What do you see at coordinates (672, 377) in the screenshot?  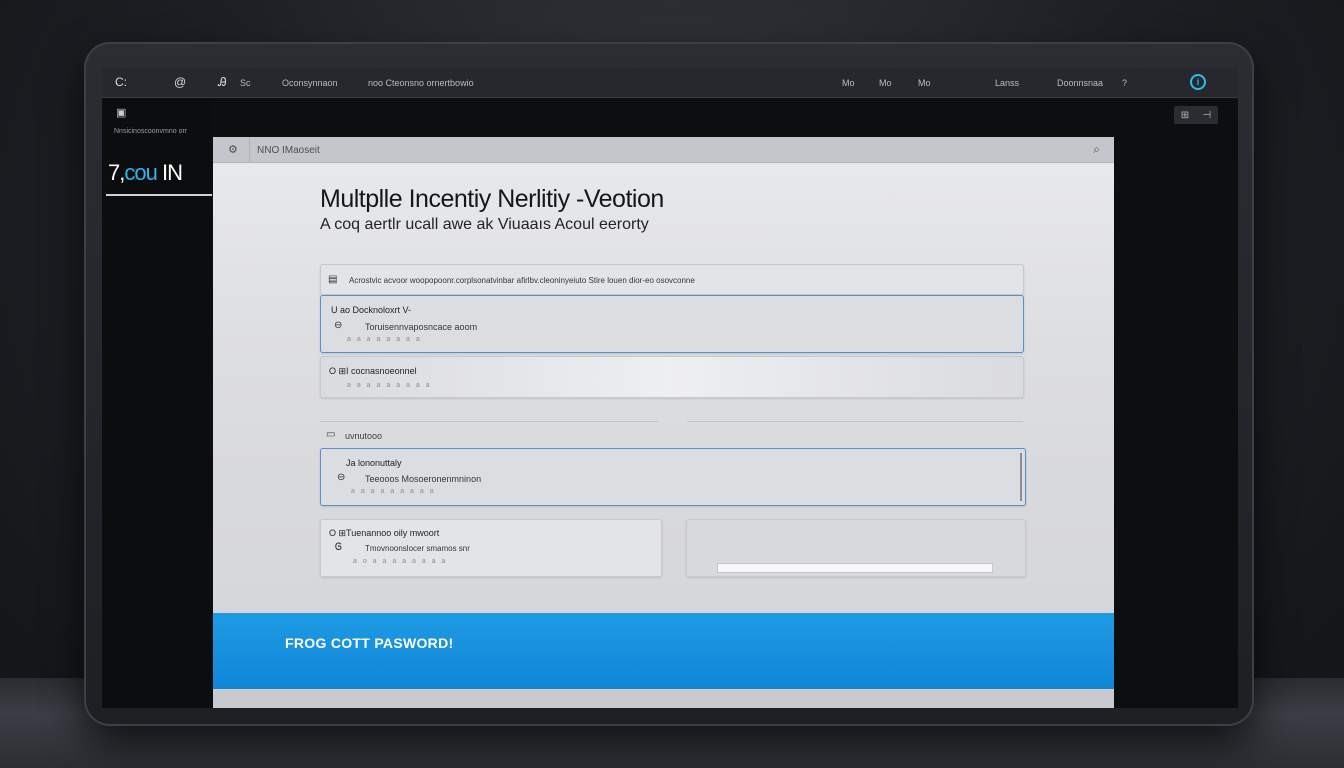 I see `option-card-2: O ⊞I cocnasnoeonnel a a a a a a a a a` at bounding box center [672, 377].